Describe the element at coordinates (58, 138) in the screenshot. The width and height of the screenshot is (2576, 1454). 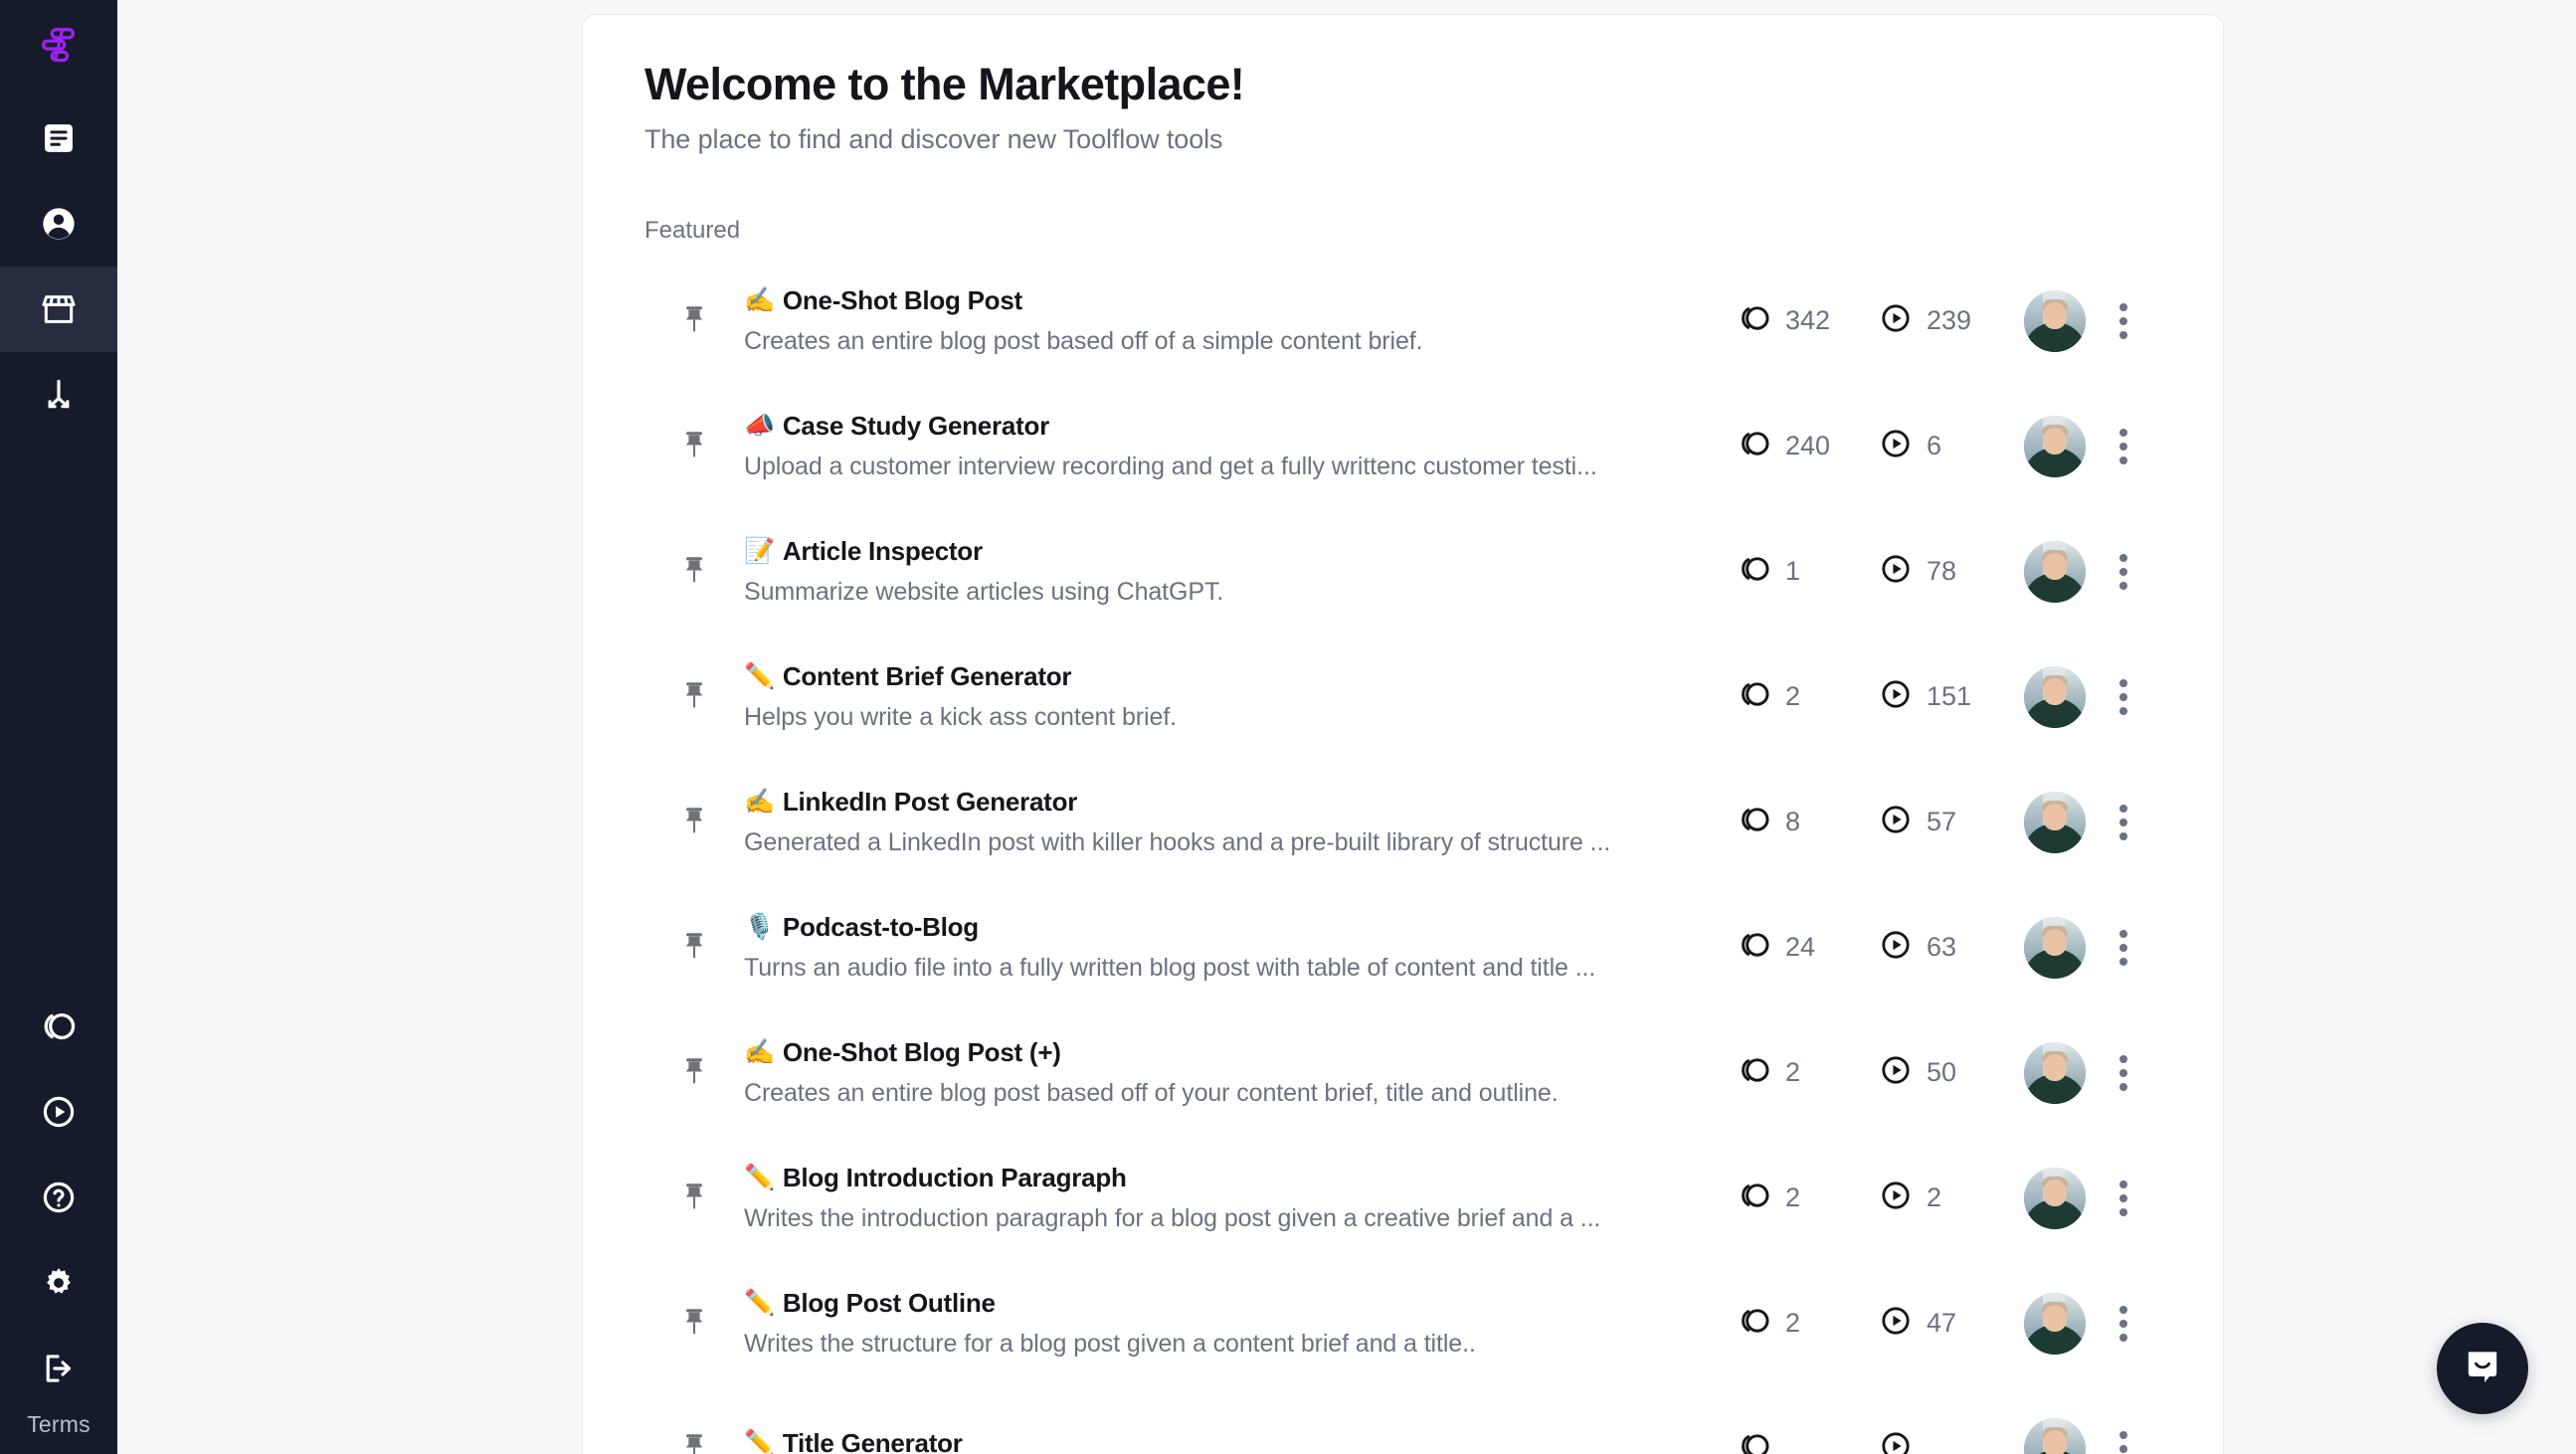
I see `sidebar-item-documents` at that location.